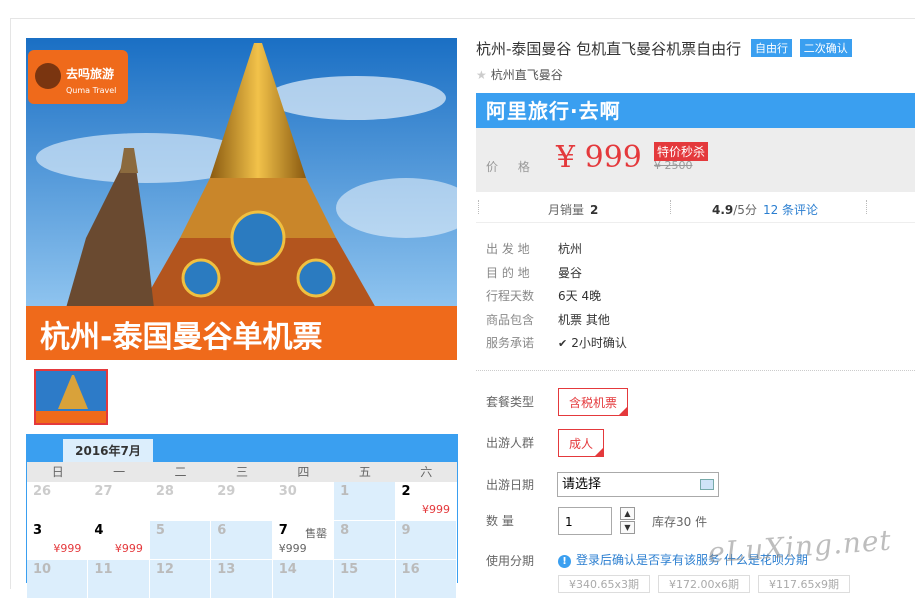  I want to click on reviews-link: 12 条评论, so click(790, 210).